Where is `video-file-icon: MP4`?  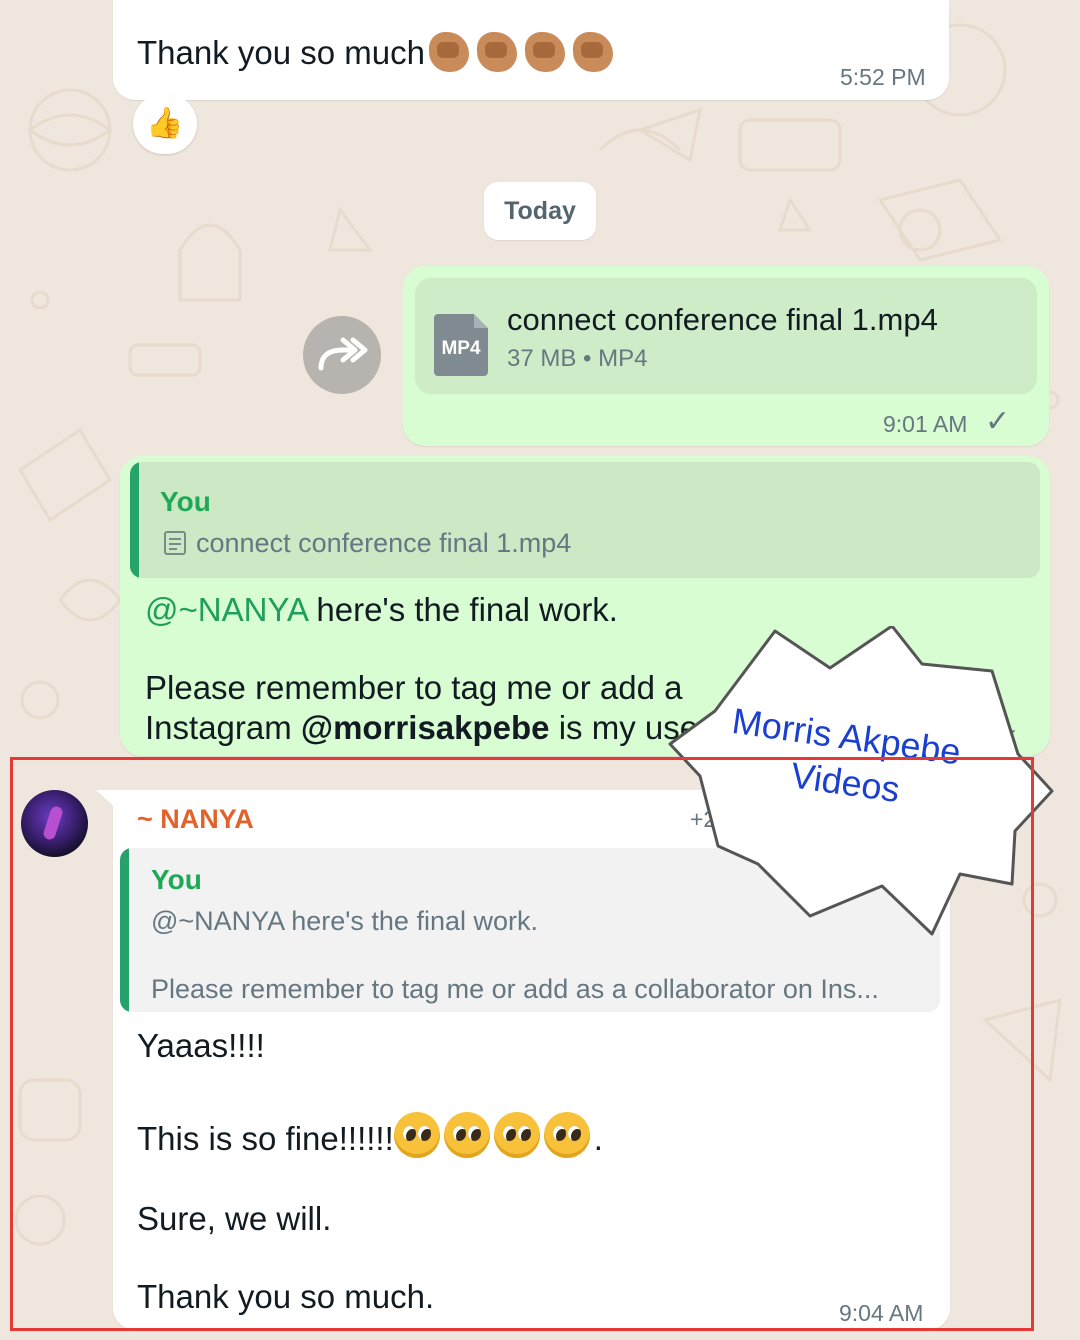 video-file-icon: MP4 is located at coordinates (461, 345).